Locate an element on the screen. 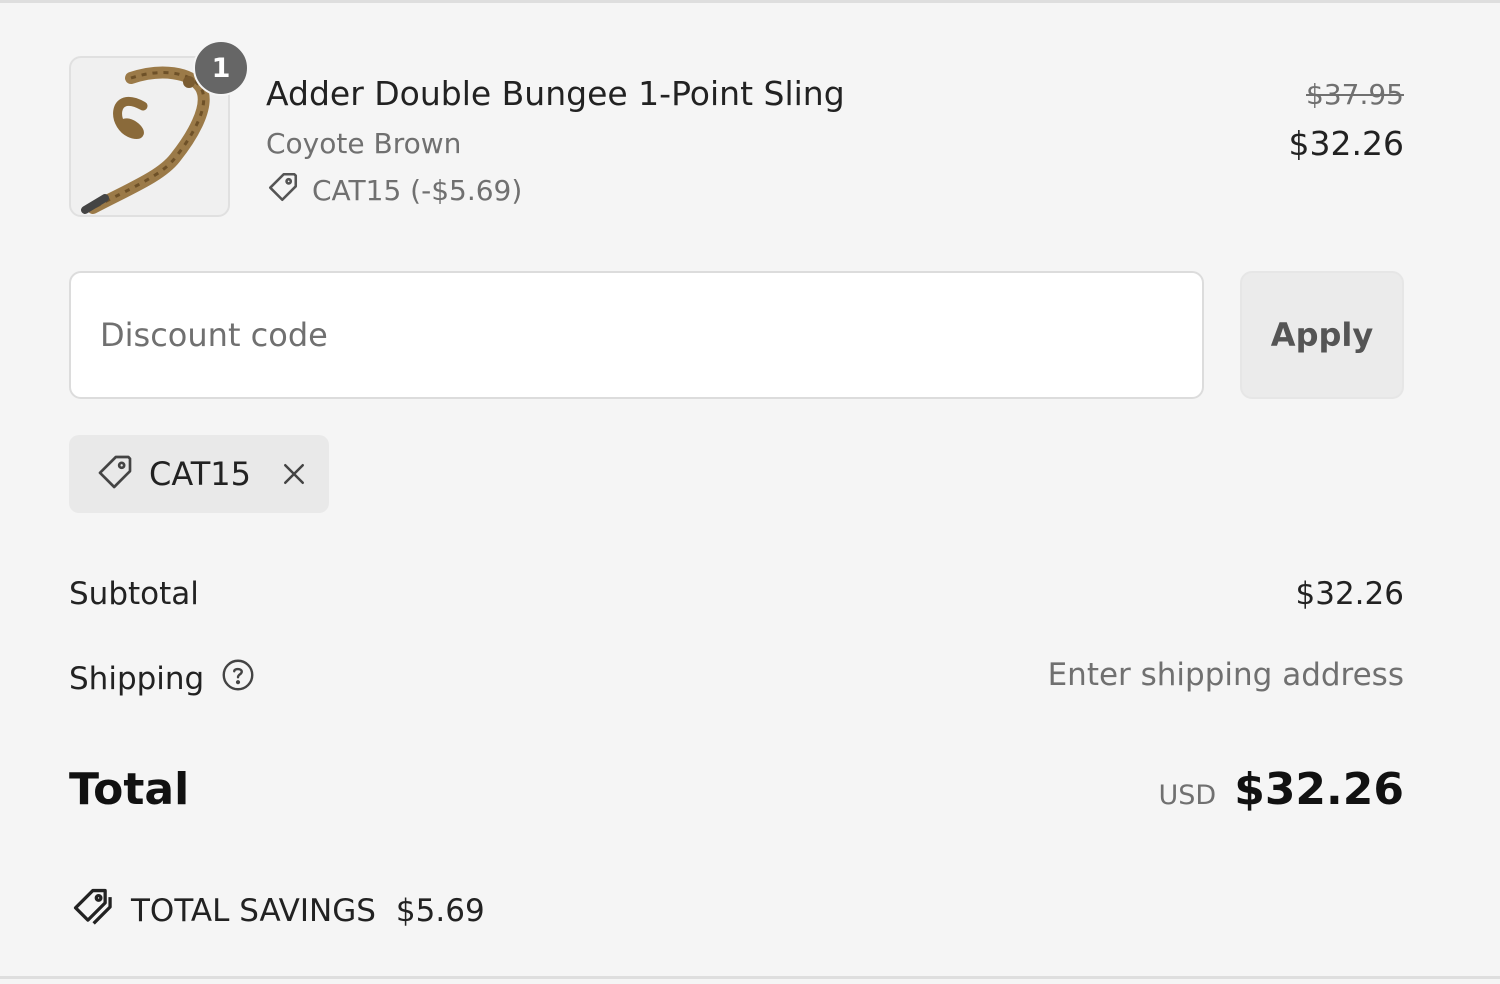 This screenshot has width=1500, height=984. applied-discount-code: CAT15 is located at coordinates (200, 474).